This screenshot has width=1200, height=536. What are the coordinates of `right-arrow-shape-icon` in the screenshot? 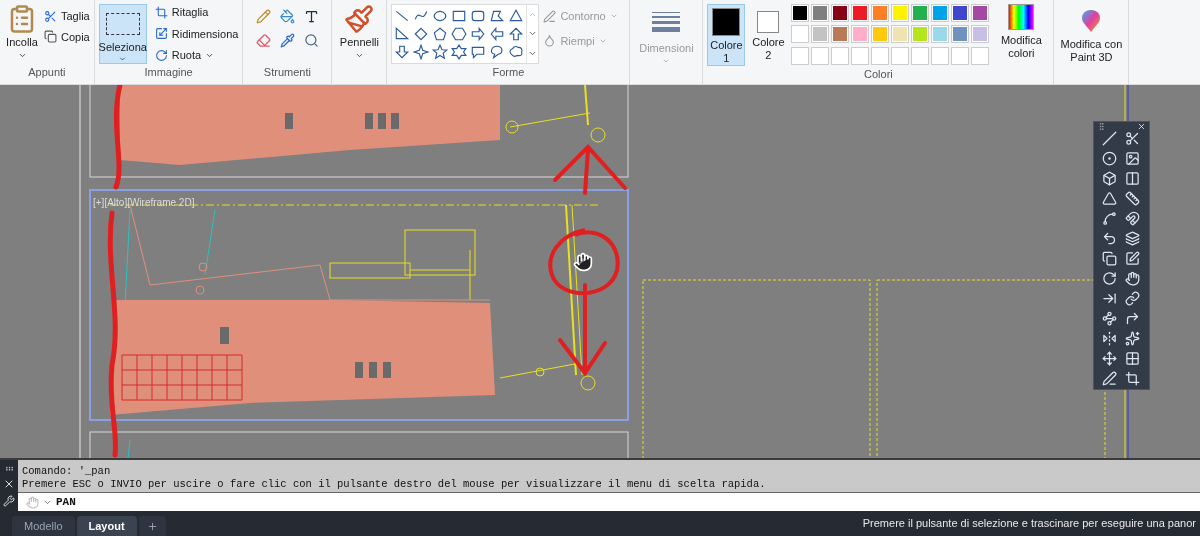 It's located at (478, 34).